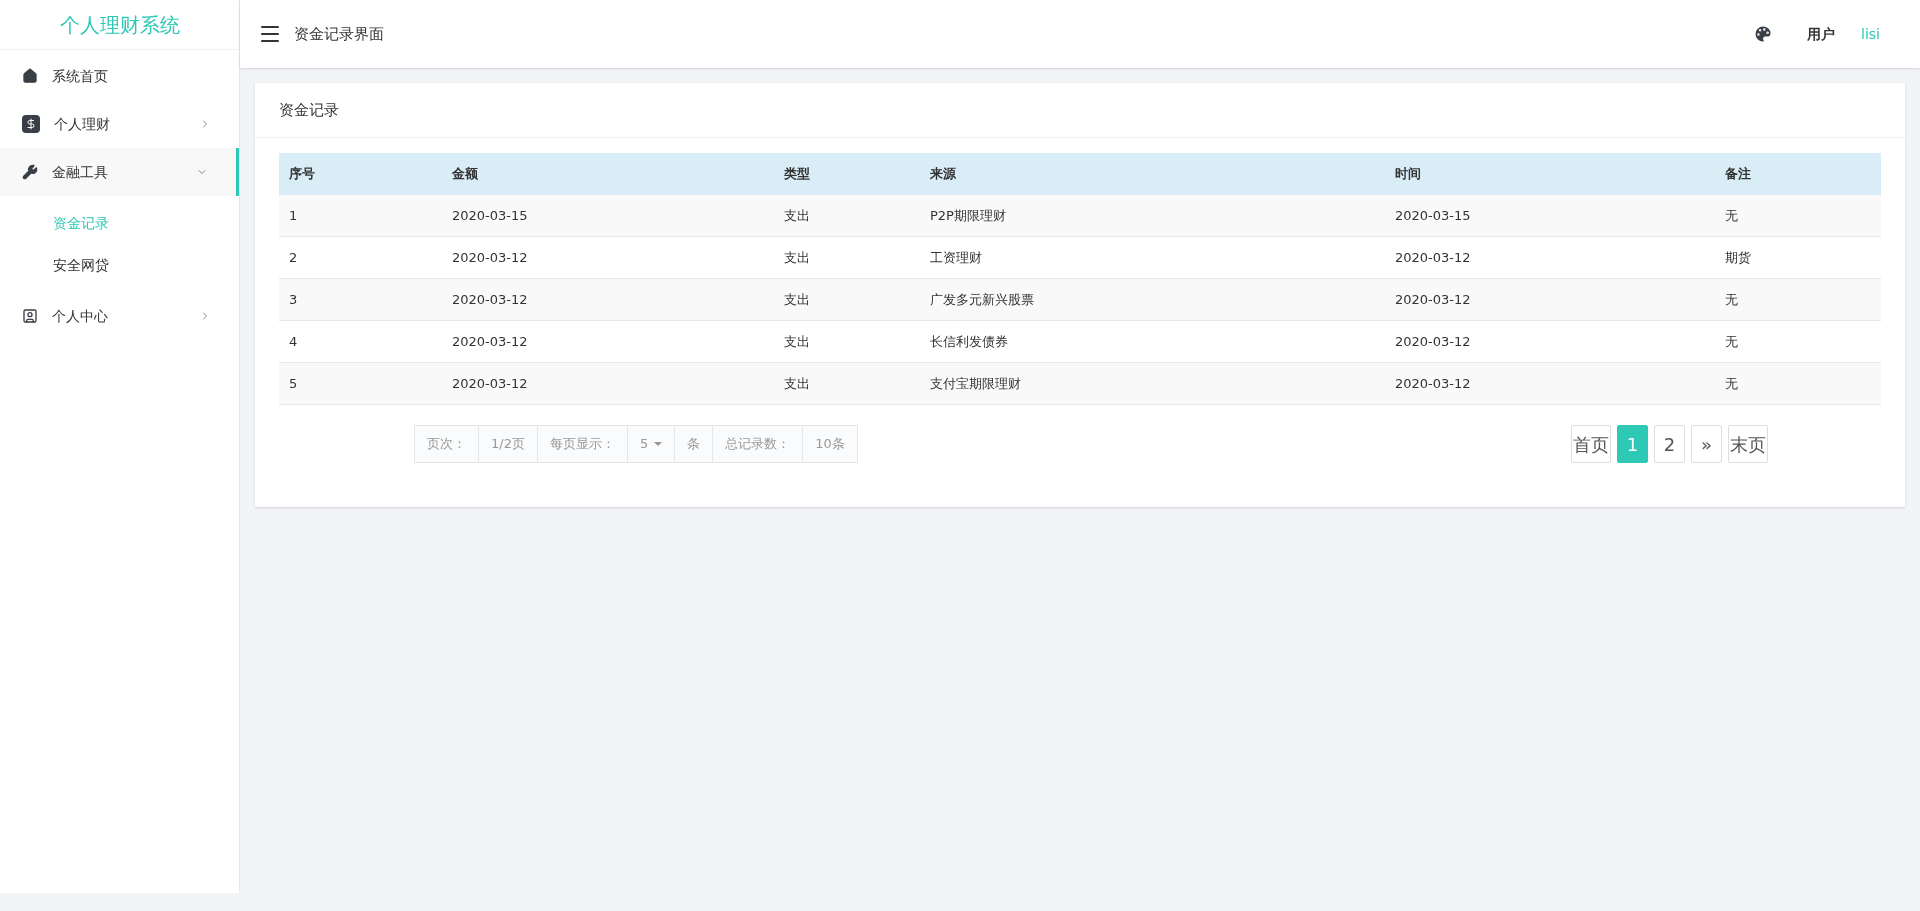  Describe the element at coordinates (1738, 174) in the screenshot. I see `column-header: 备注` at that location.